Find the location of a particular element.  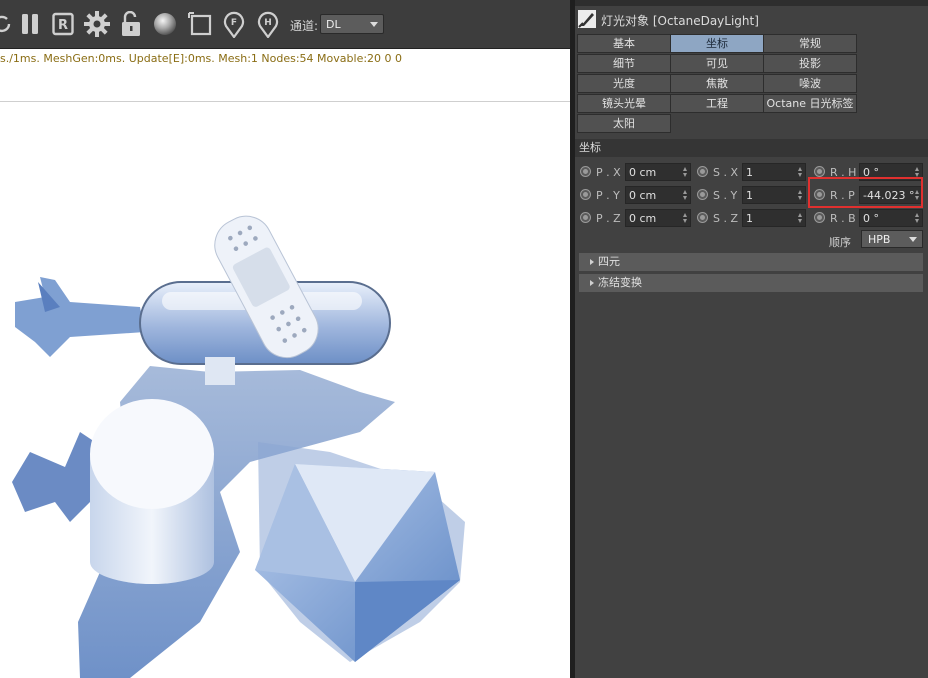

frame-icon is located at coordinates (200, 24).